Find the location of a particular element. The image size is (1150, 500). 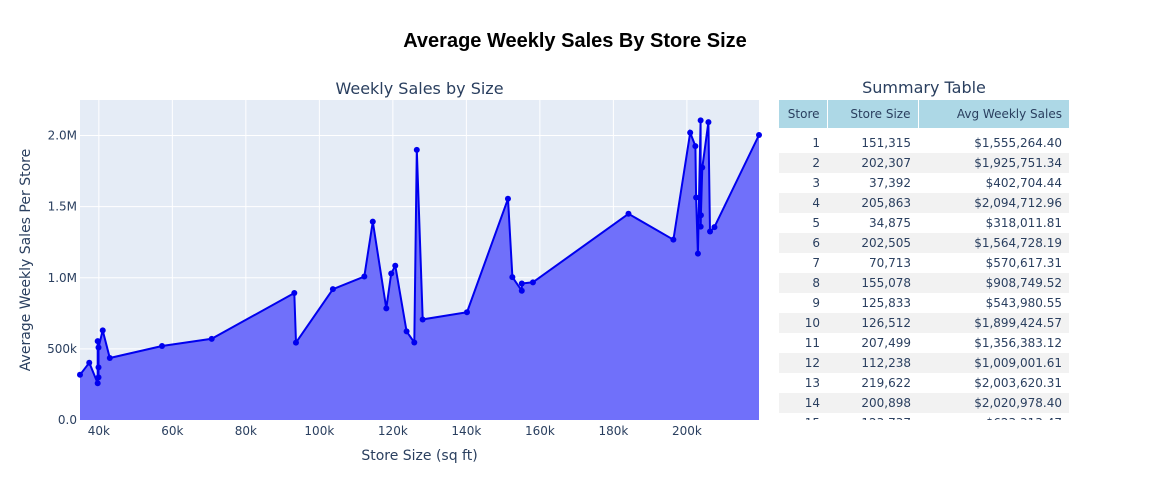

y-tick-label: 500k is located at coordinates (62, 349).